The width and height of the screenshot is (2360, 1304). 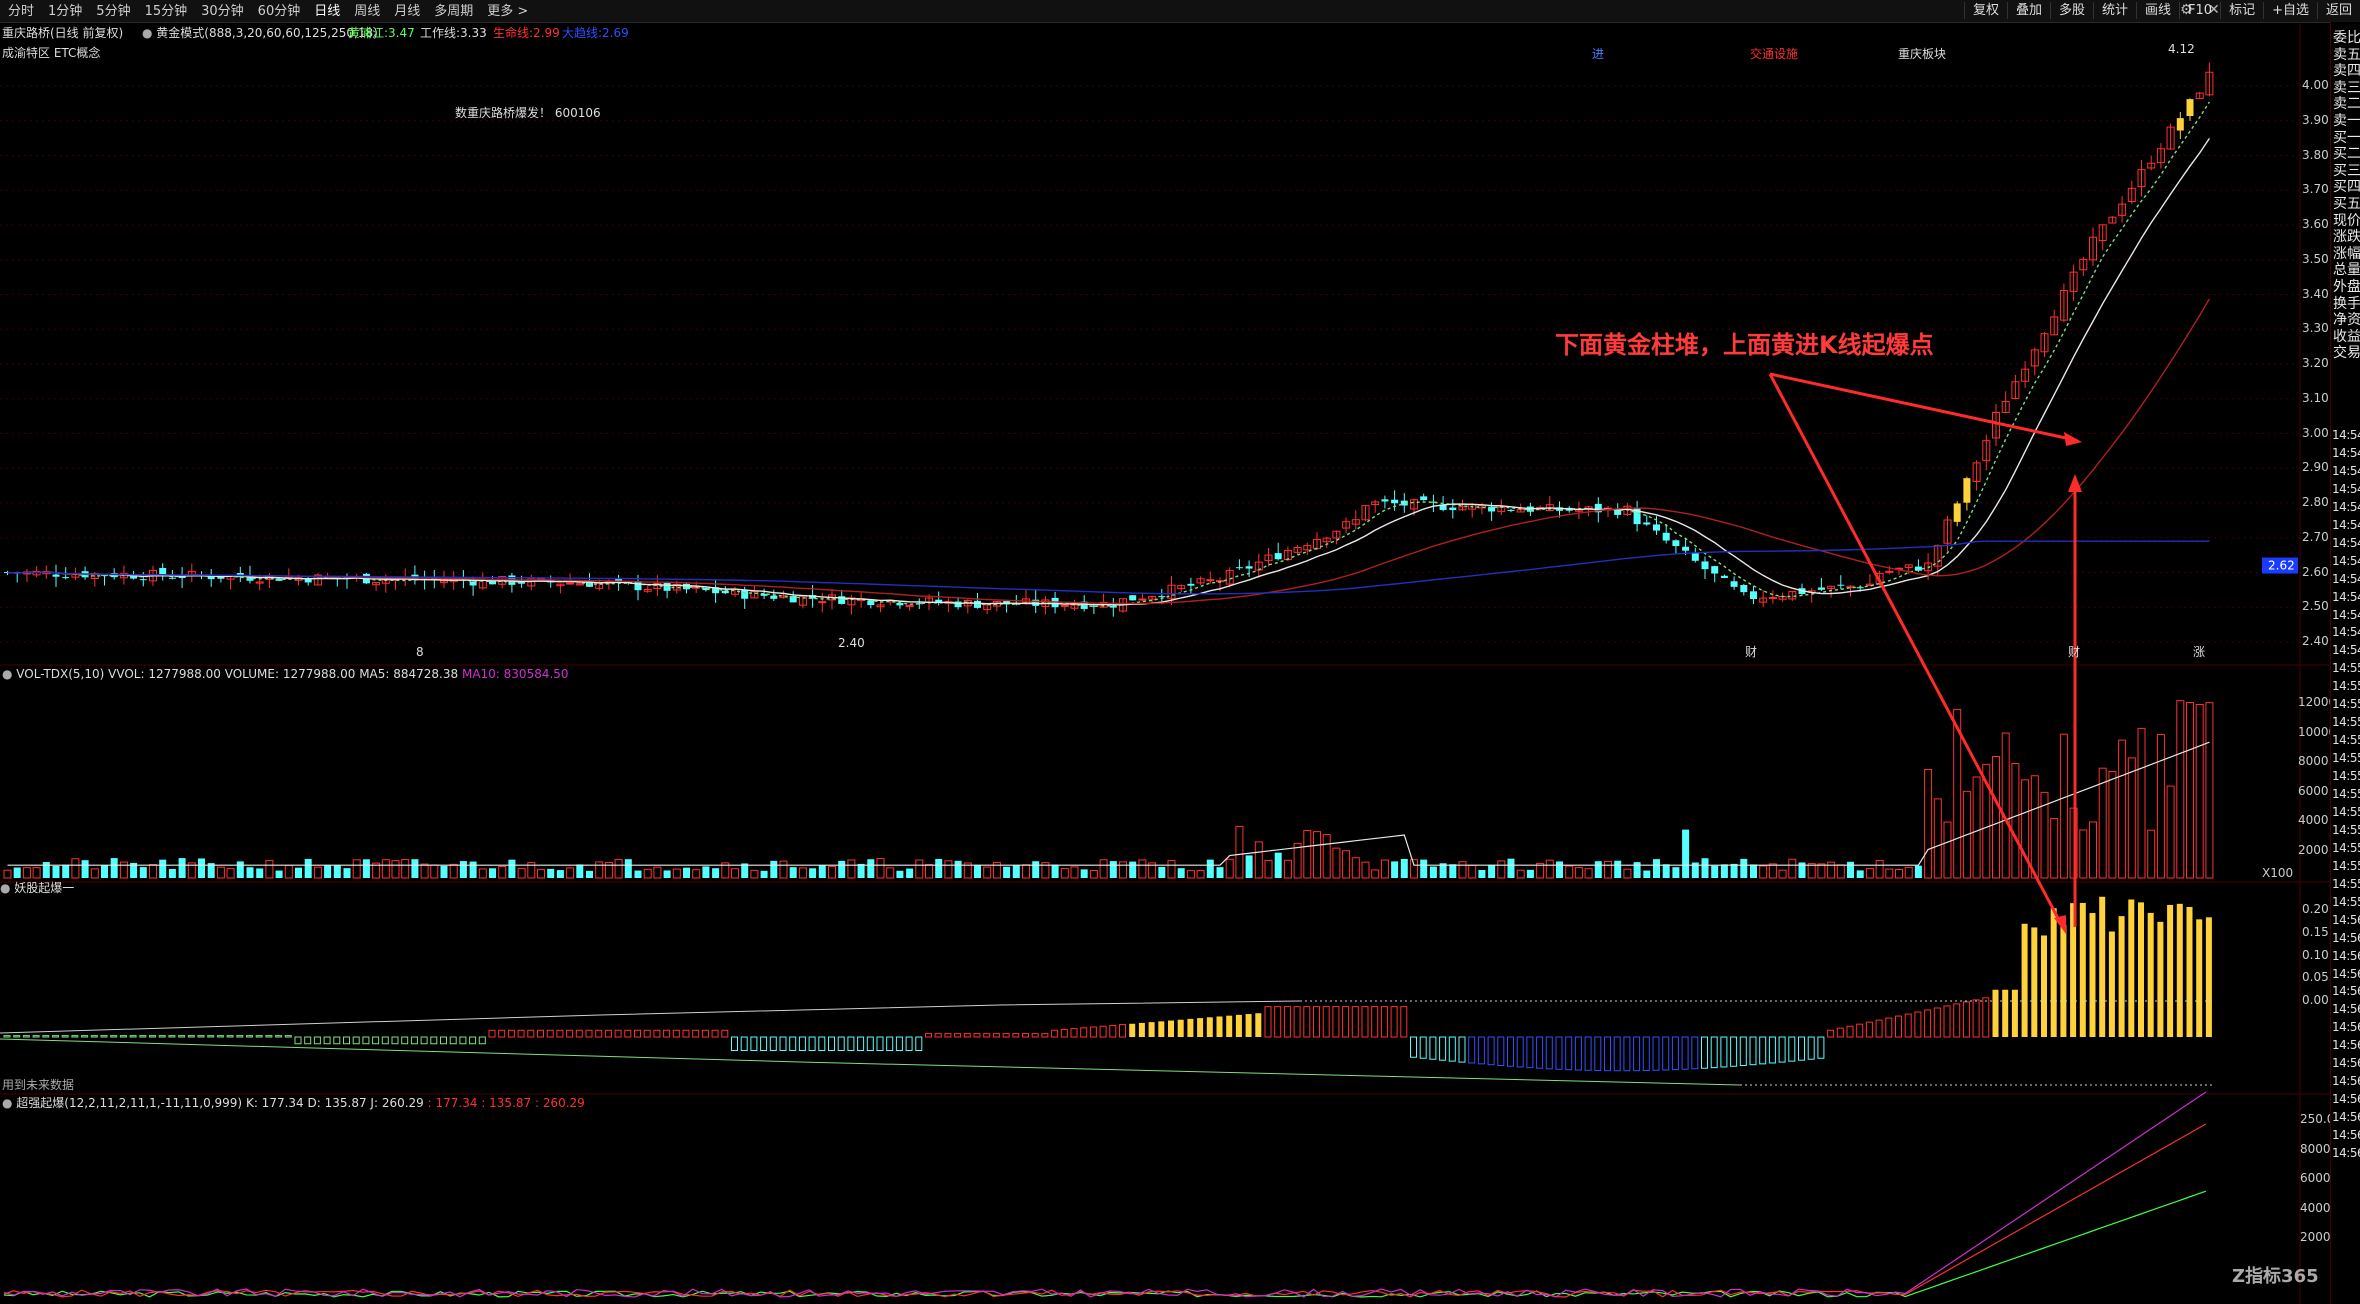 What do you see at coordinates (507, 11) in the screenshot?
I see `tab-more: 更多 >` at bounding box center [507, 11].